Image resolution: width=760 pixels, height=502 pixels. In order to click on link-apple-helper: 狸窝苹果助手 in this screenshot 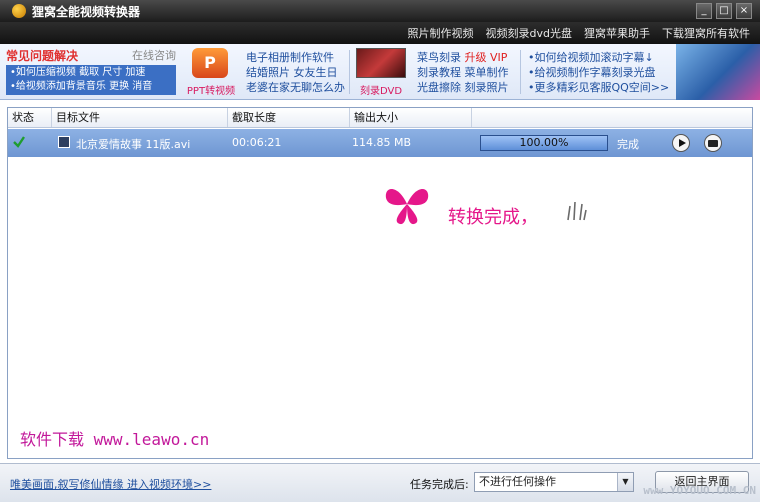, I will do `click(617, 33)`.